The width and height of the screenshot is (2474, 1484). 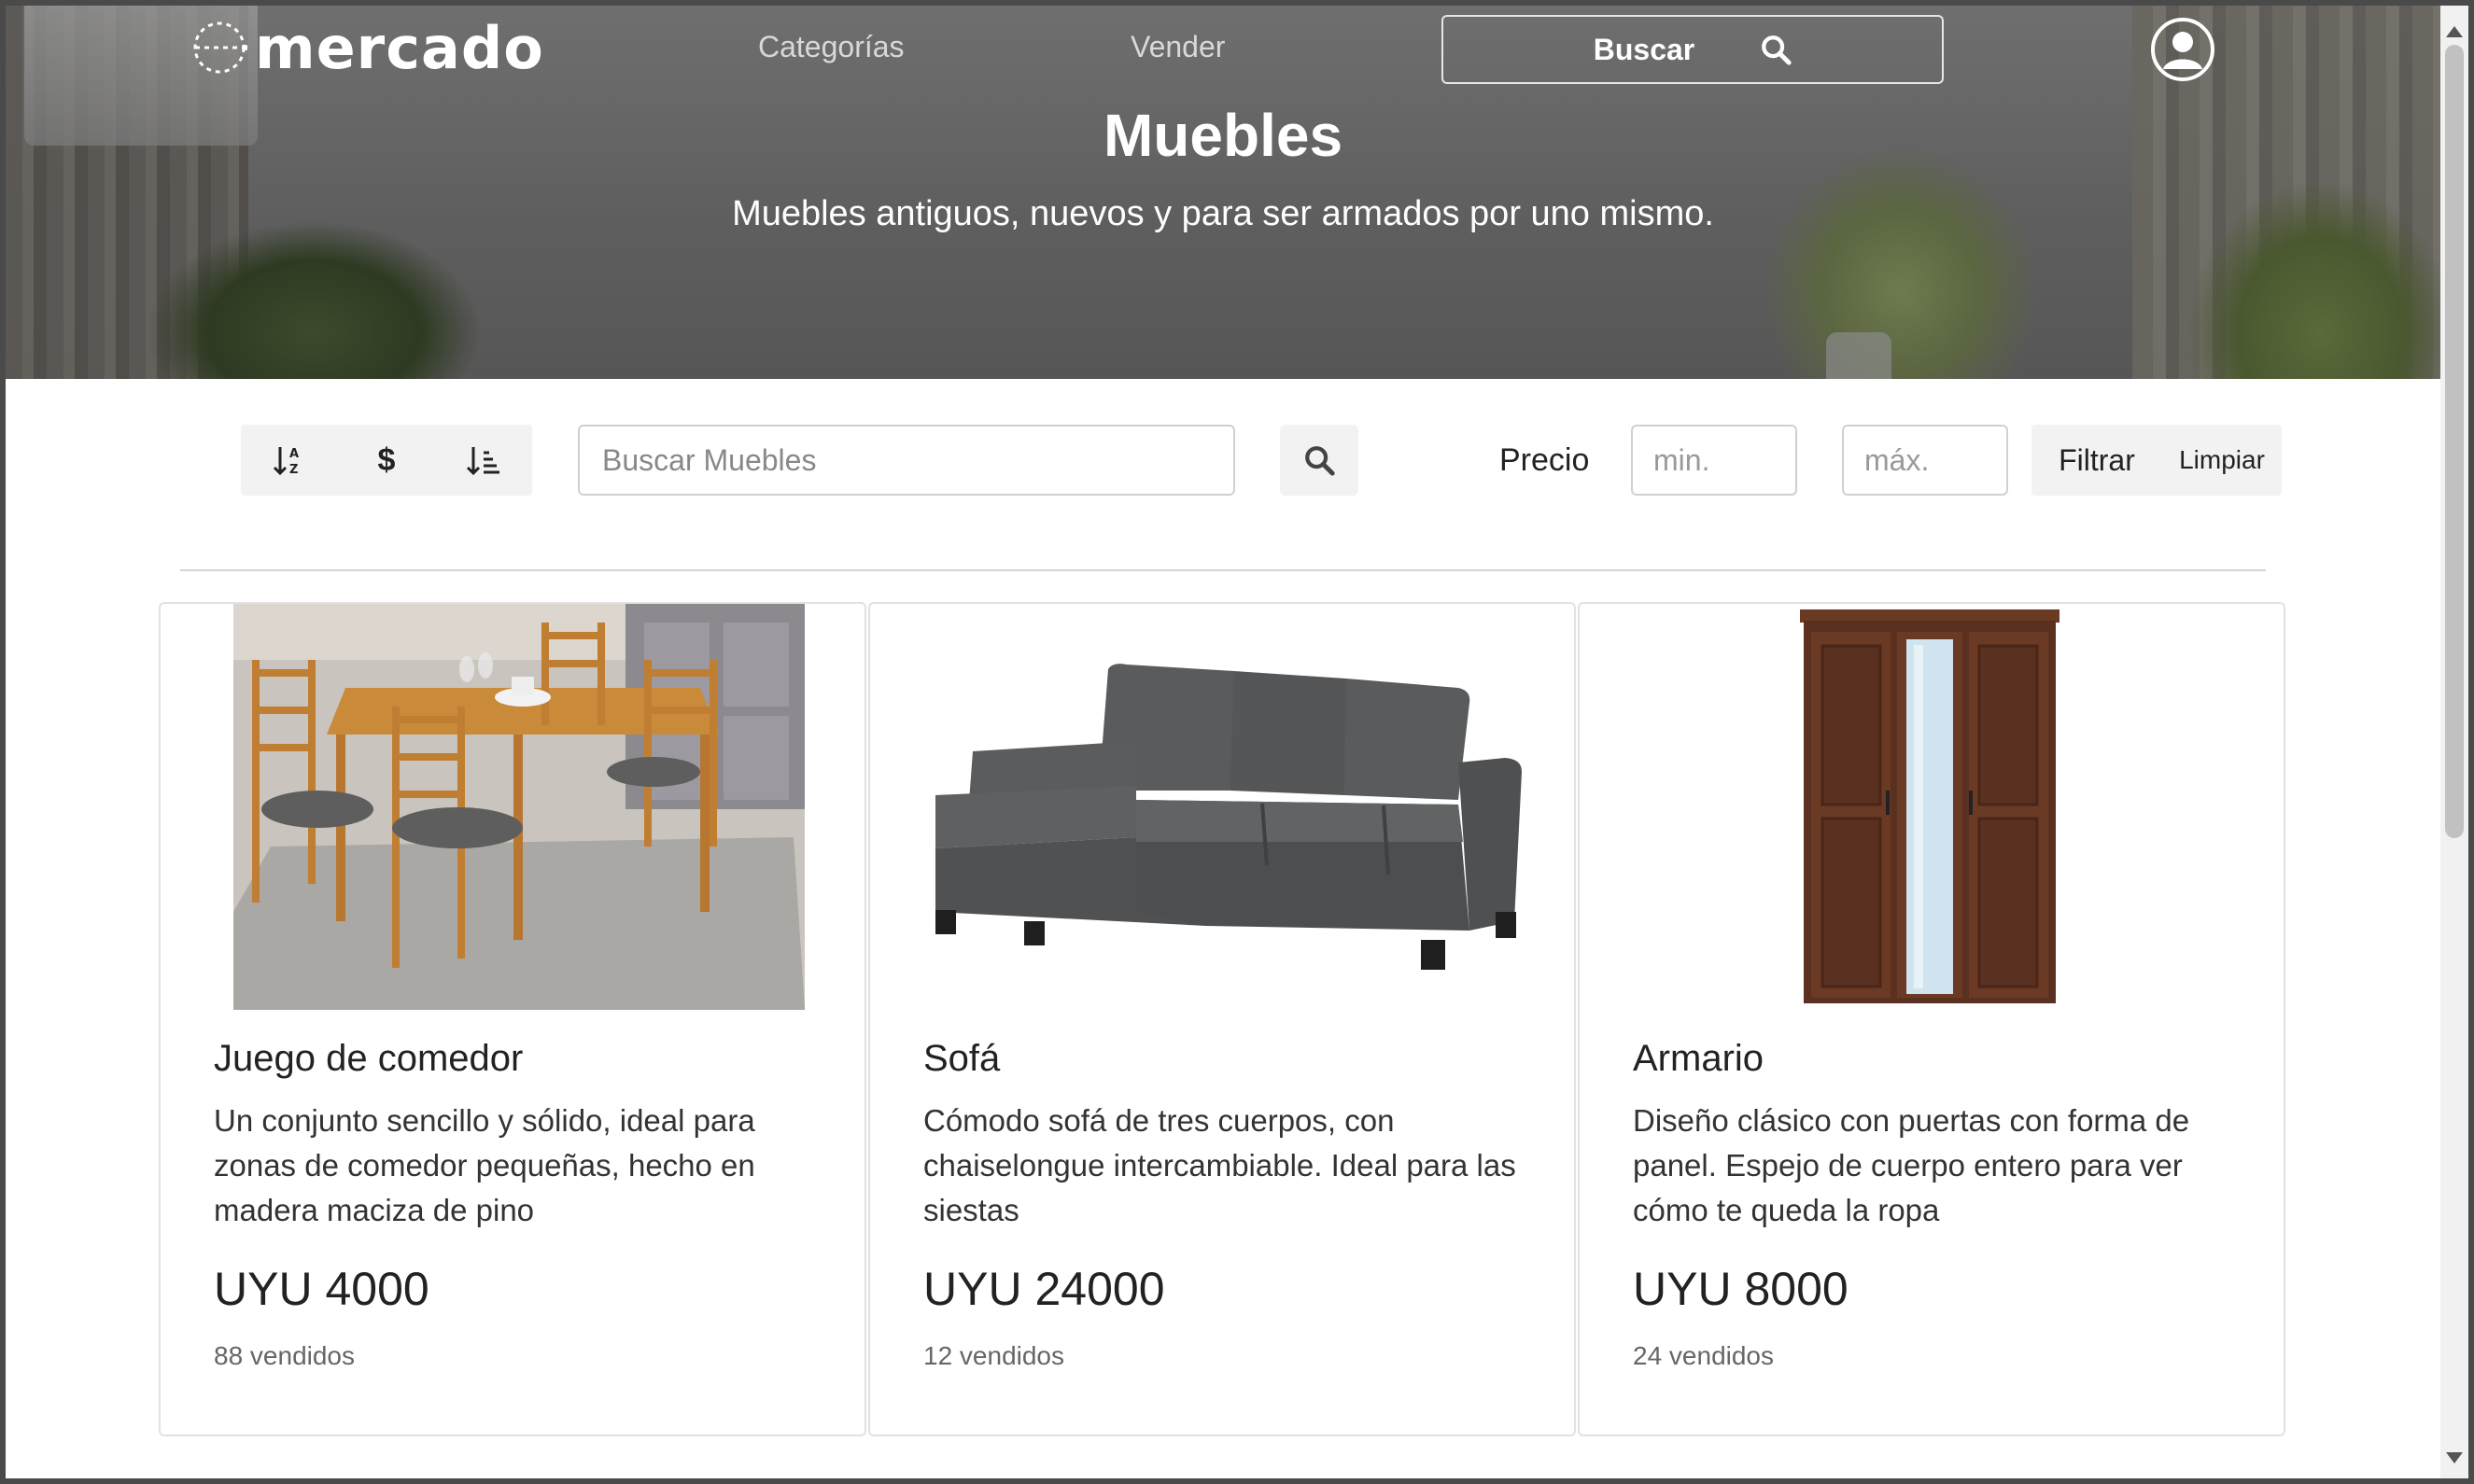 I want to click on nav-sell-link: Vender, so click(x=1178, y=47).